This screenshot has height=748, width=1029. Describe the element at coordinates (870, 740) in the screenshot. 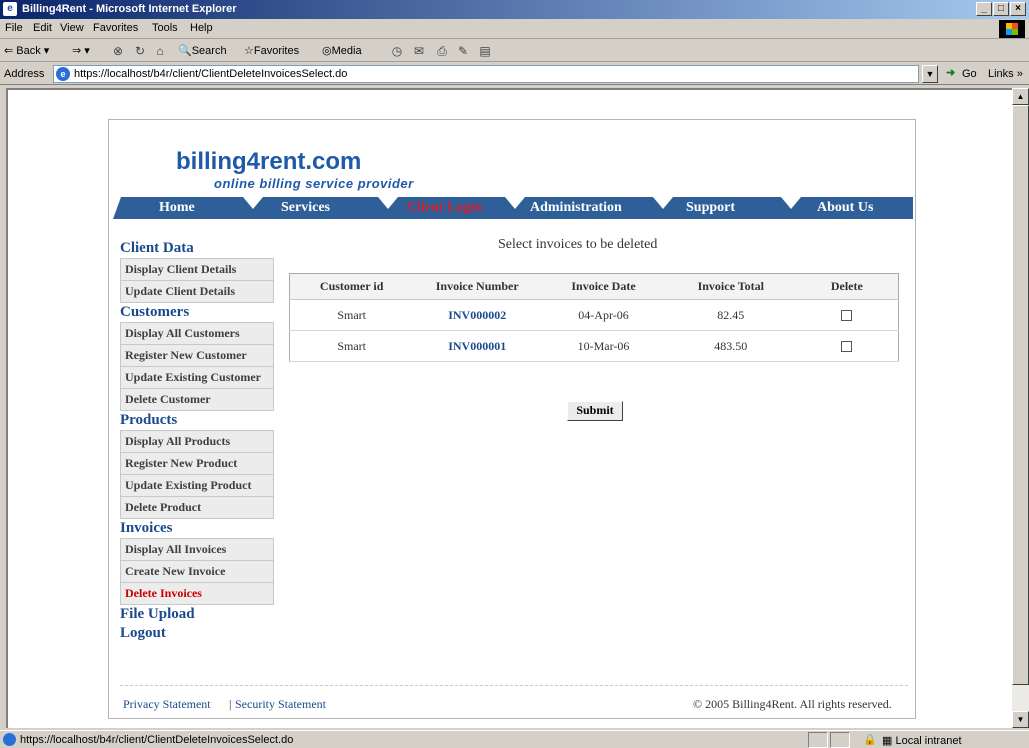

I see `lock-icon: 🔒` at that location.